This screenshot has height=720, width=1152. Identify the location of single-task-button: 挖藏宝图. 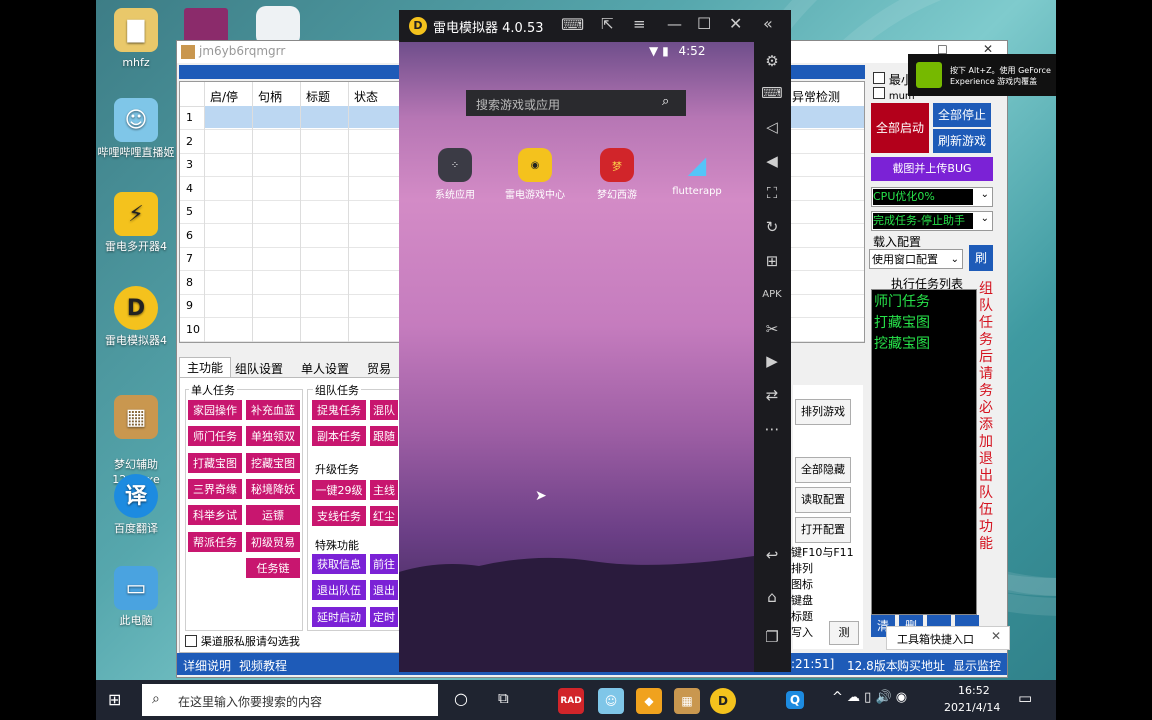
(273, 462).